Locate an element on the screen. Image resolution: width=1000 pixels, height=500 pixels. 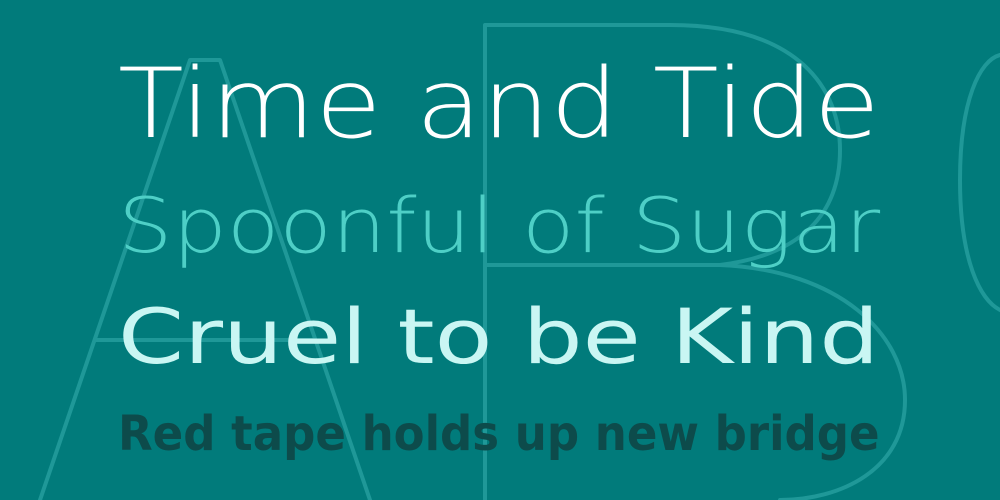
headline-spoonful-of-sugar: Spoonful of Sugar is located at coordinates (499, 225).